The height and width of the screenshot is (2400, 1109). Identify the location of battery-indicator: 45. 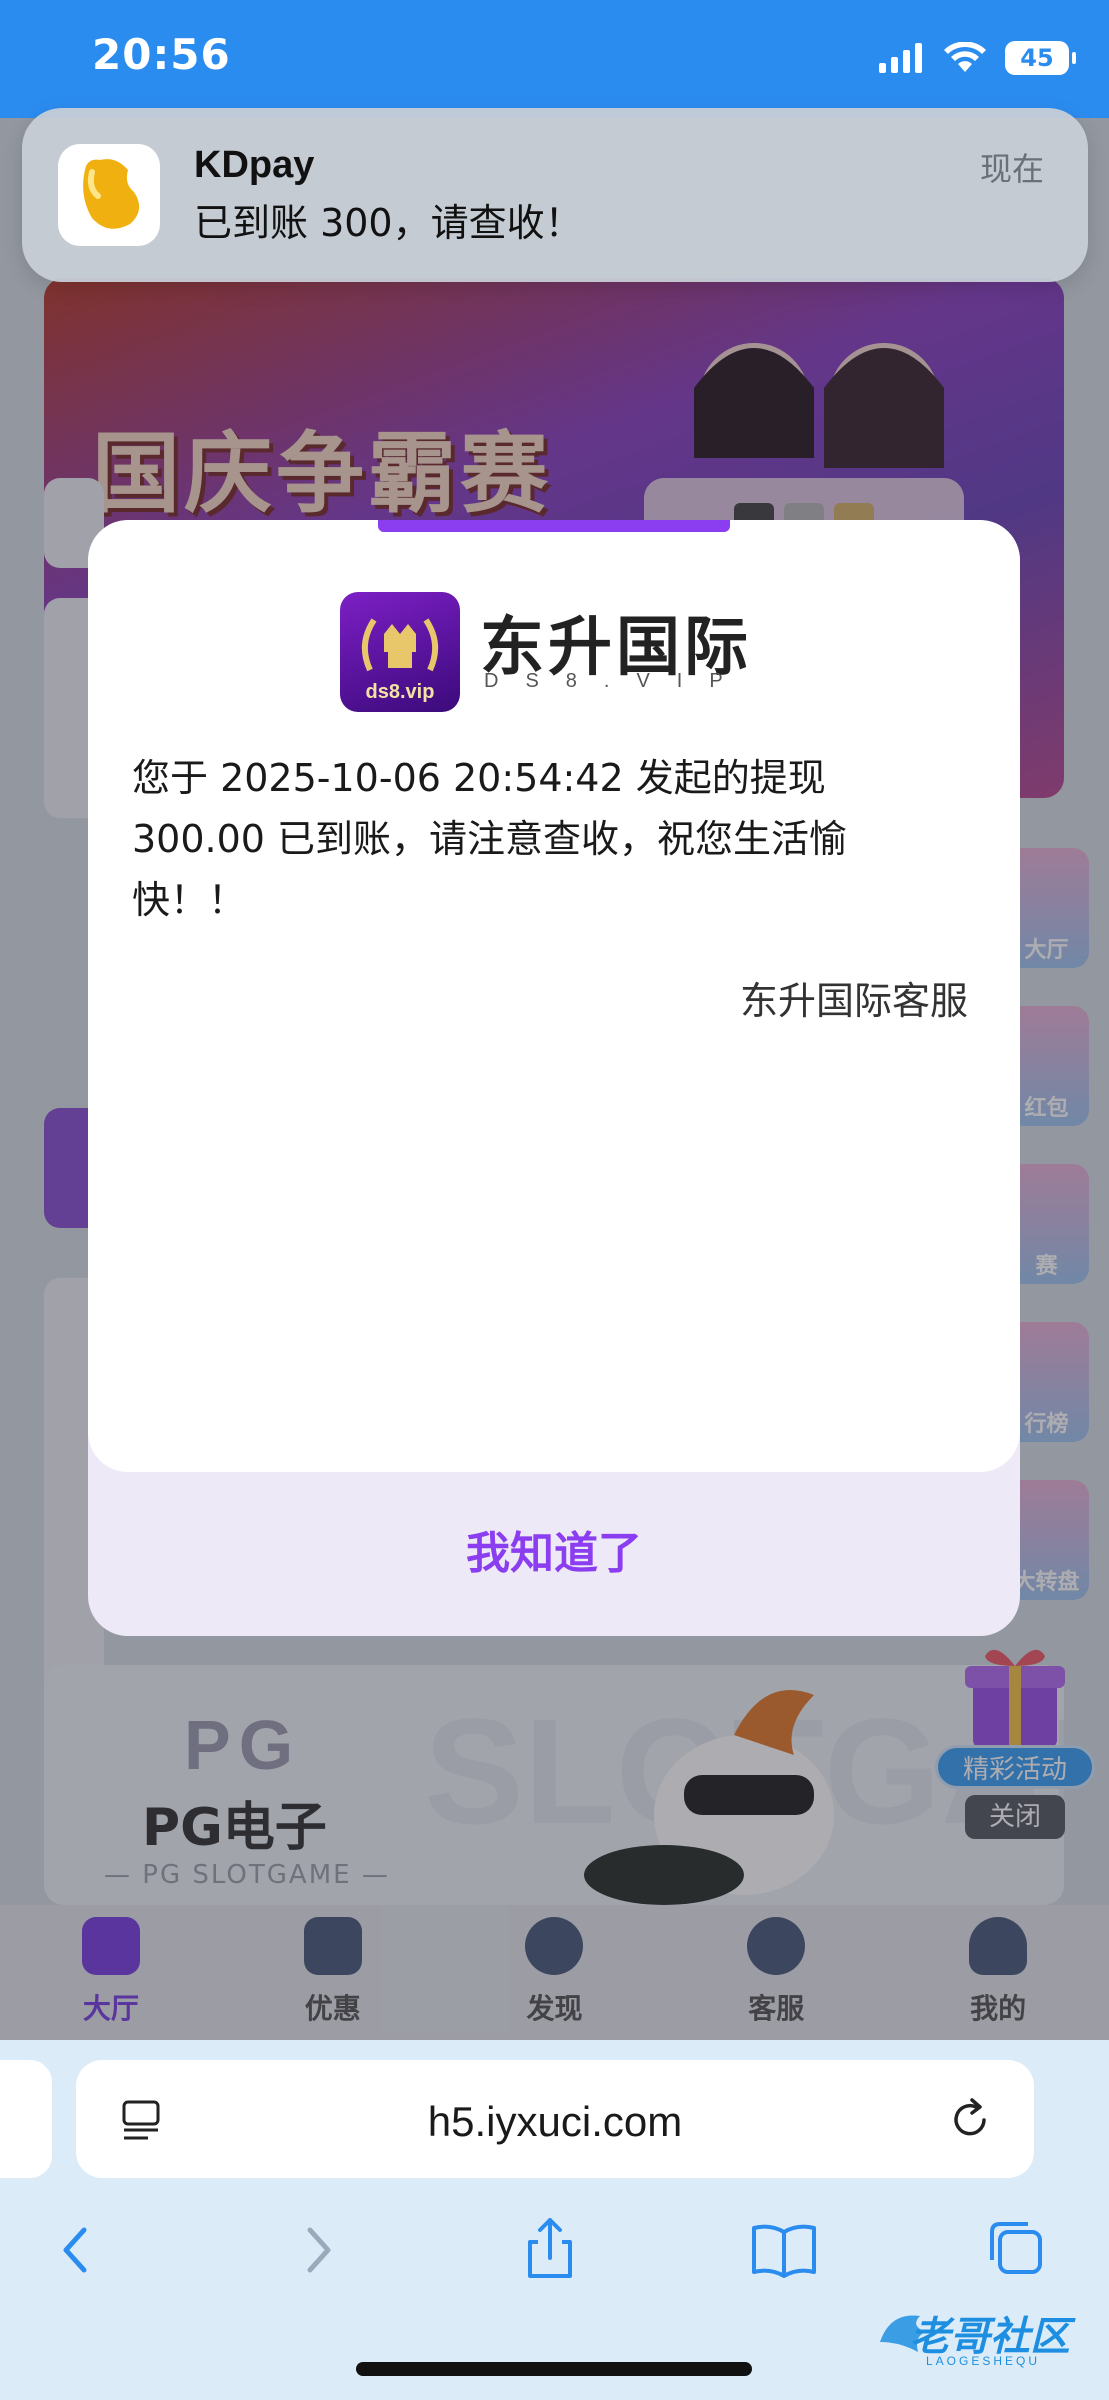
(1040, 58).